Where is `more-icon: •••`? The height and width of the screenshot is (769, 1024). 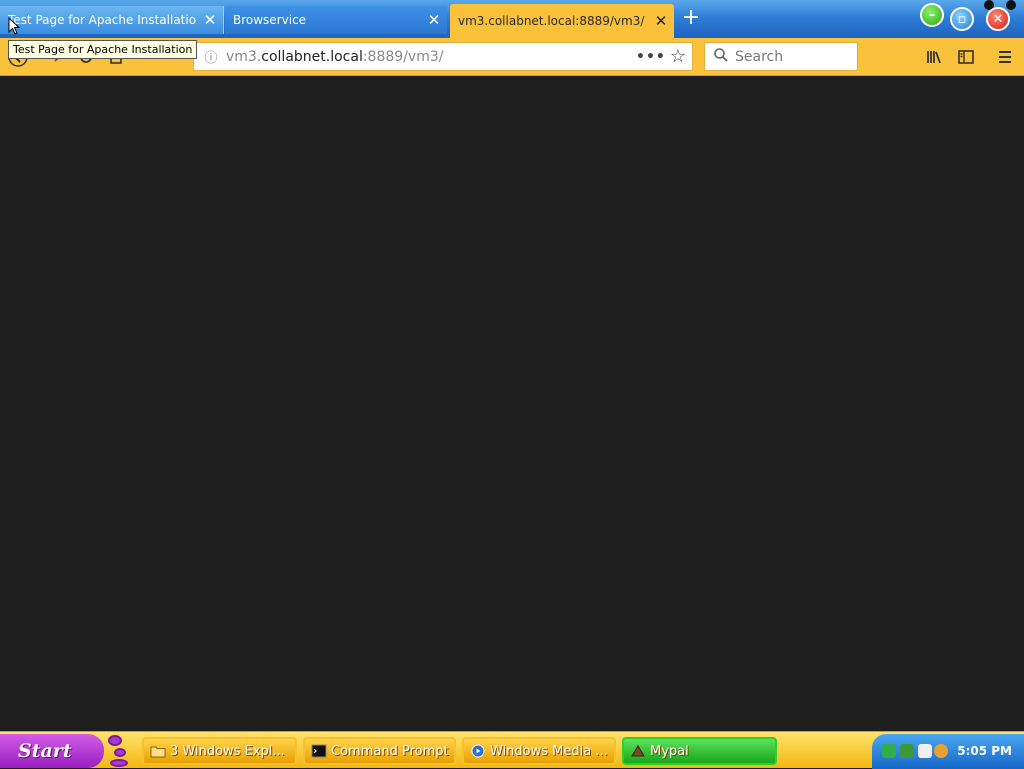
more-icon: ••• is located at coordinates (650, 57).